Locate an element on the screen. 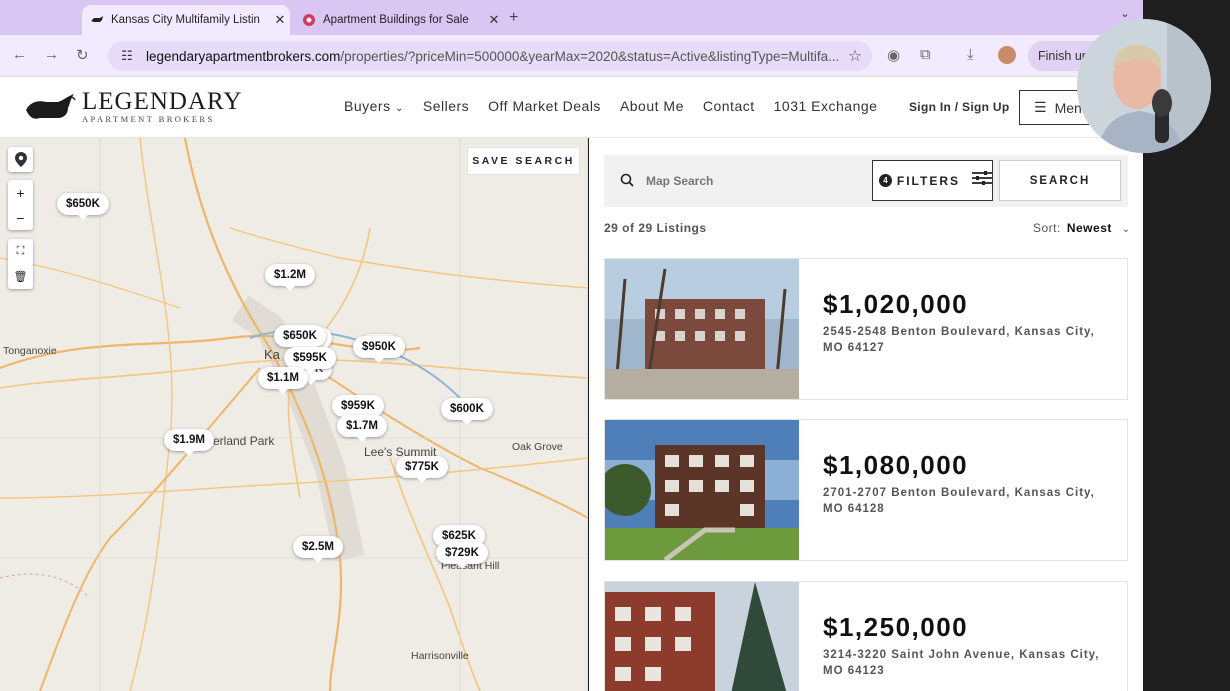  download-icon: ⤓ is located at coordinates (970, 54).